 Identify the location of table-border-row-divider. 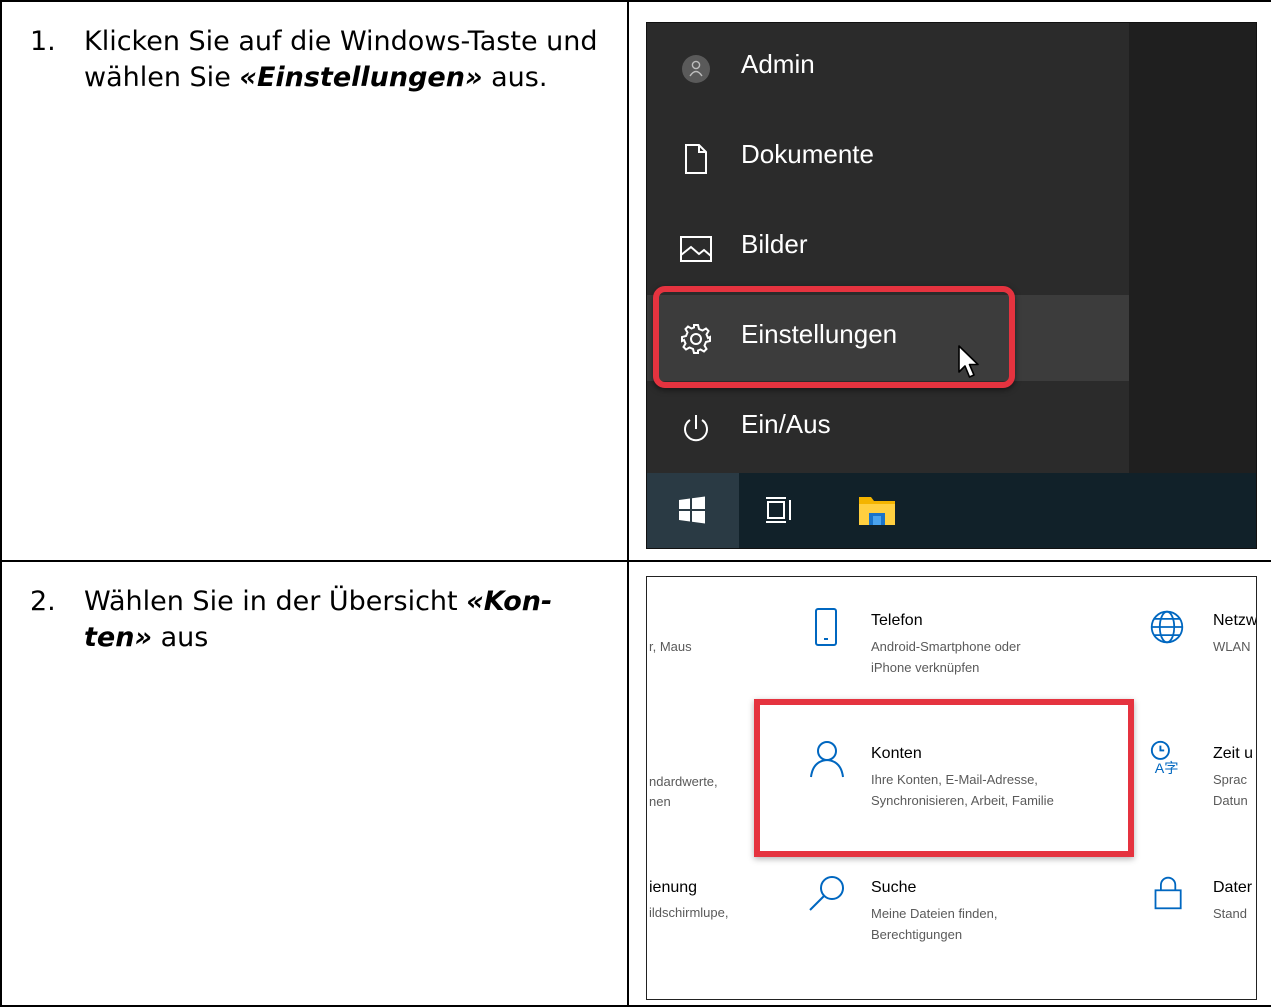
(635, 561).